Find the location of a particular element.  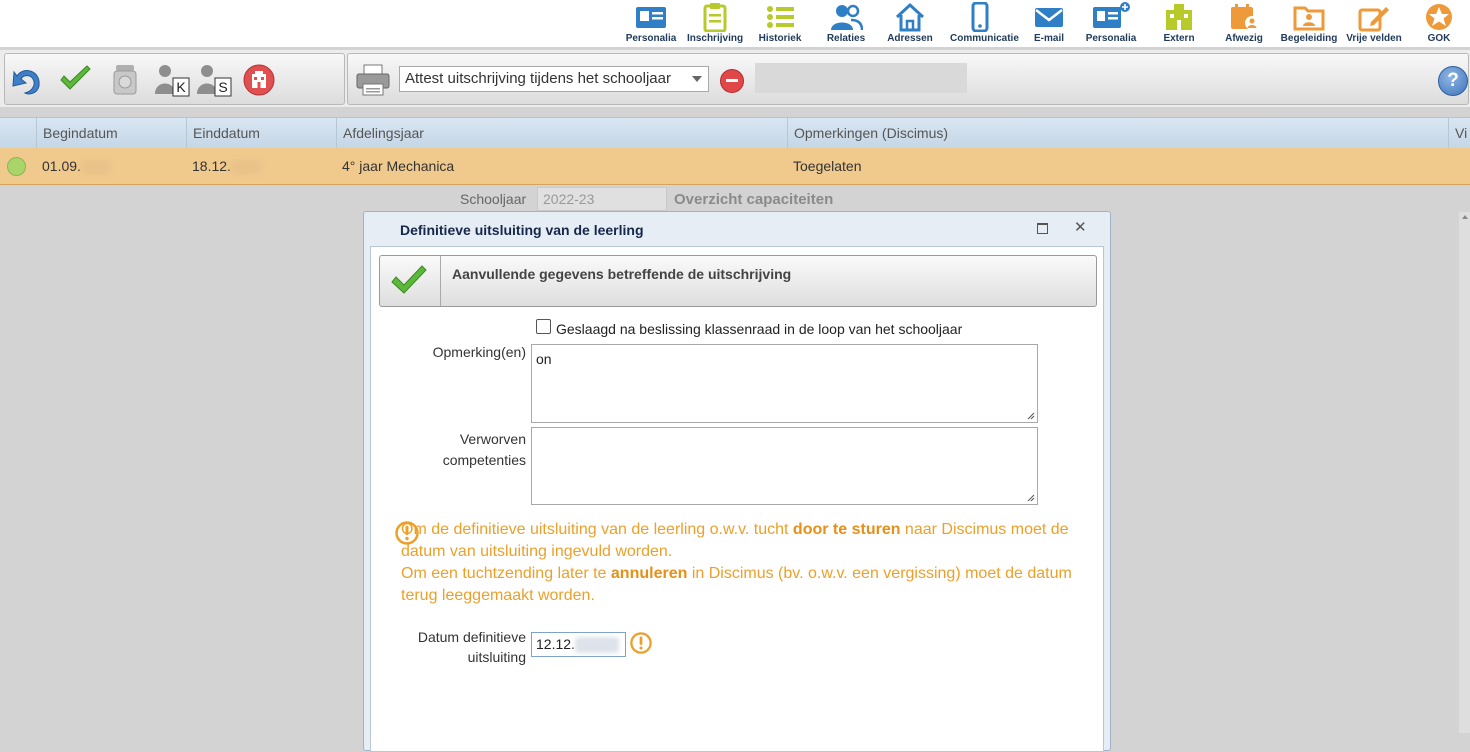

chevron-down-icon is located at coordinates (697, 79).